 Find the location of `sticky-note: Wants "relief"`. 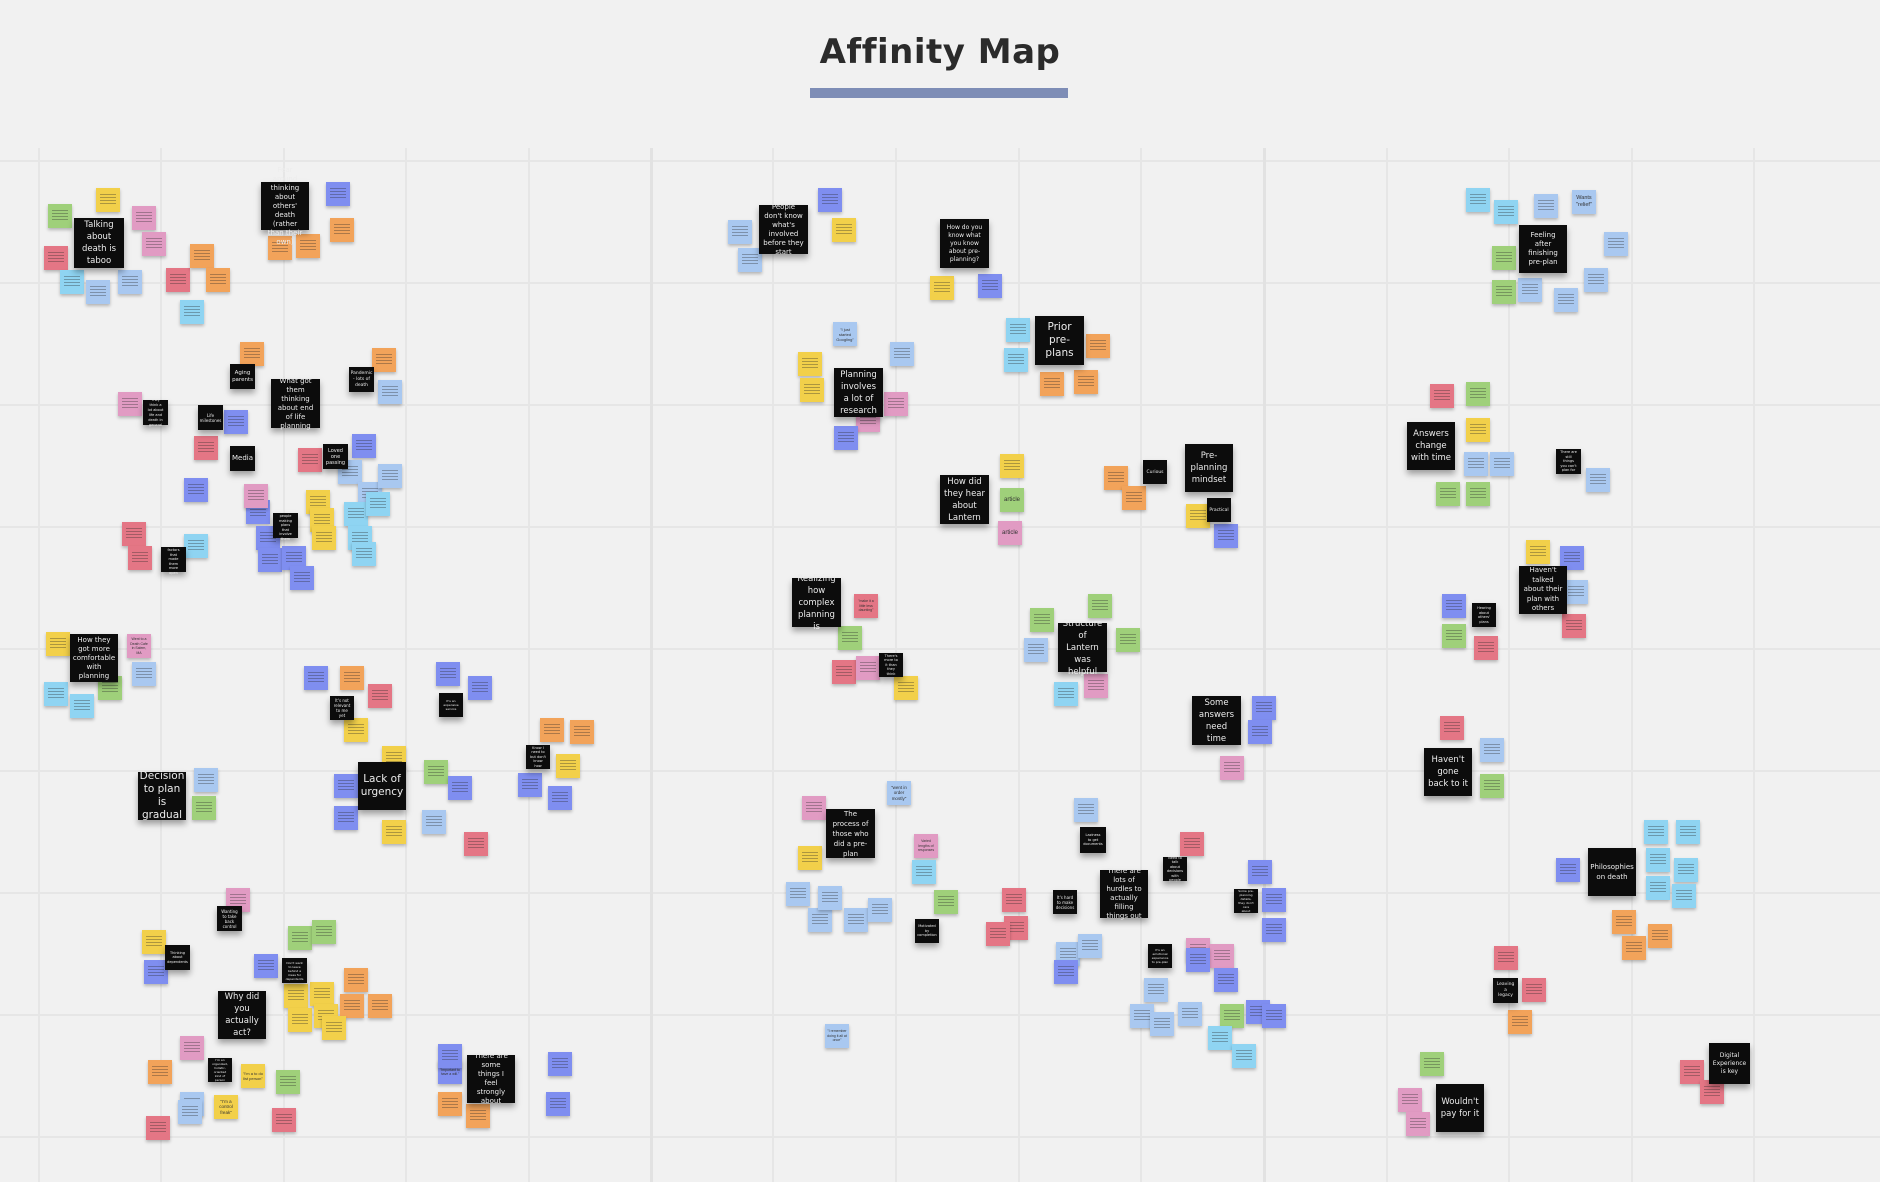

sticky-note: Wants "relief" is located at coordinates (1584, 202).